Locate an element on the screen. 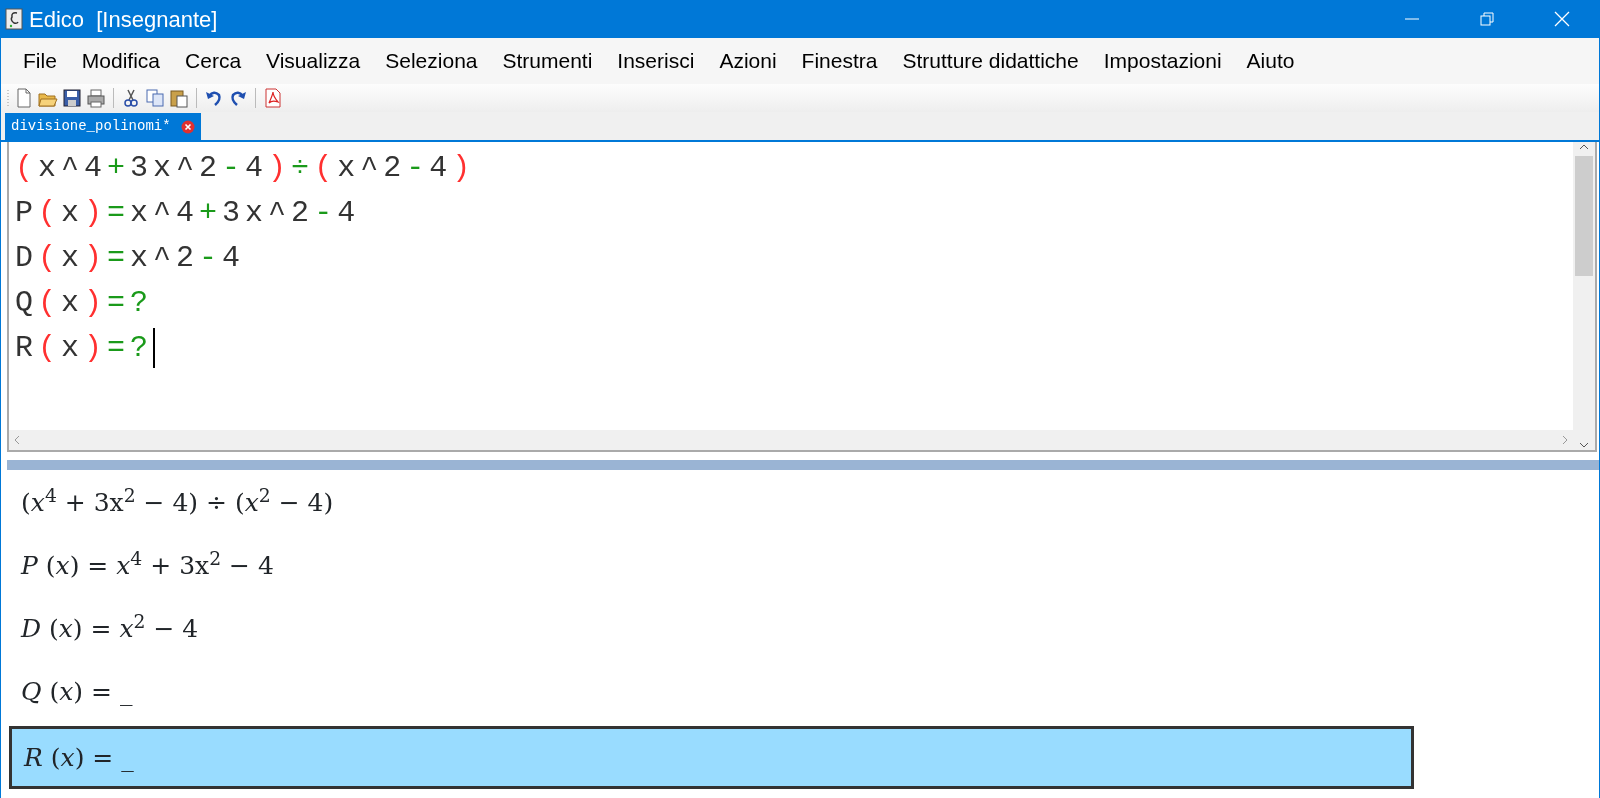  menu-item: Modifica is located at coordinates (121, 61).